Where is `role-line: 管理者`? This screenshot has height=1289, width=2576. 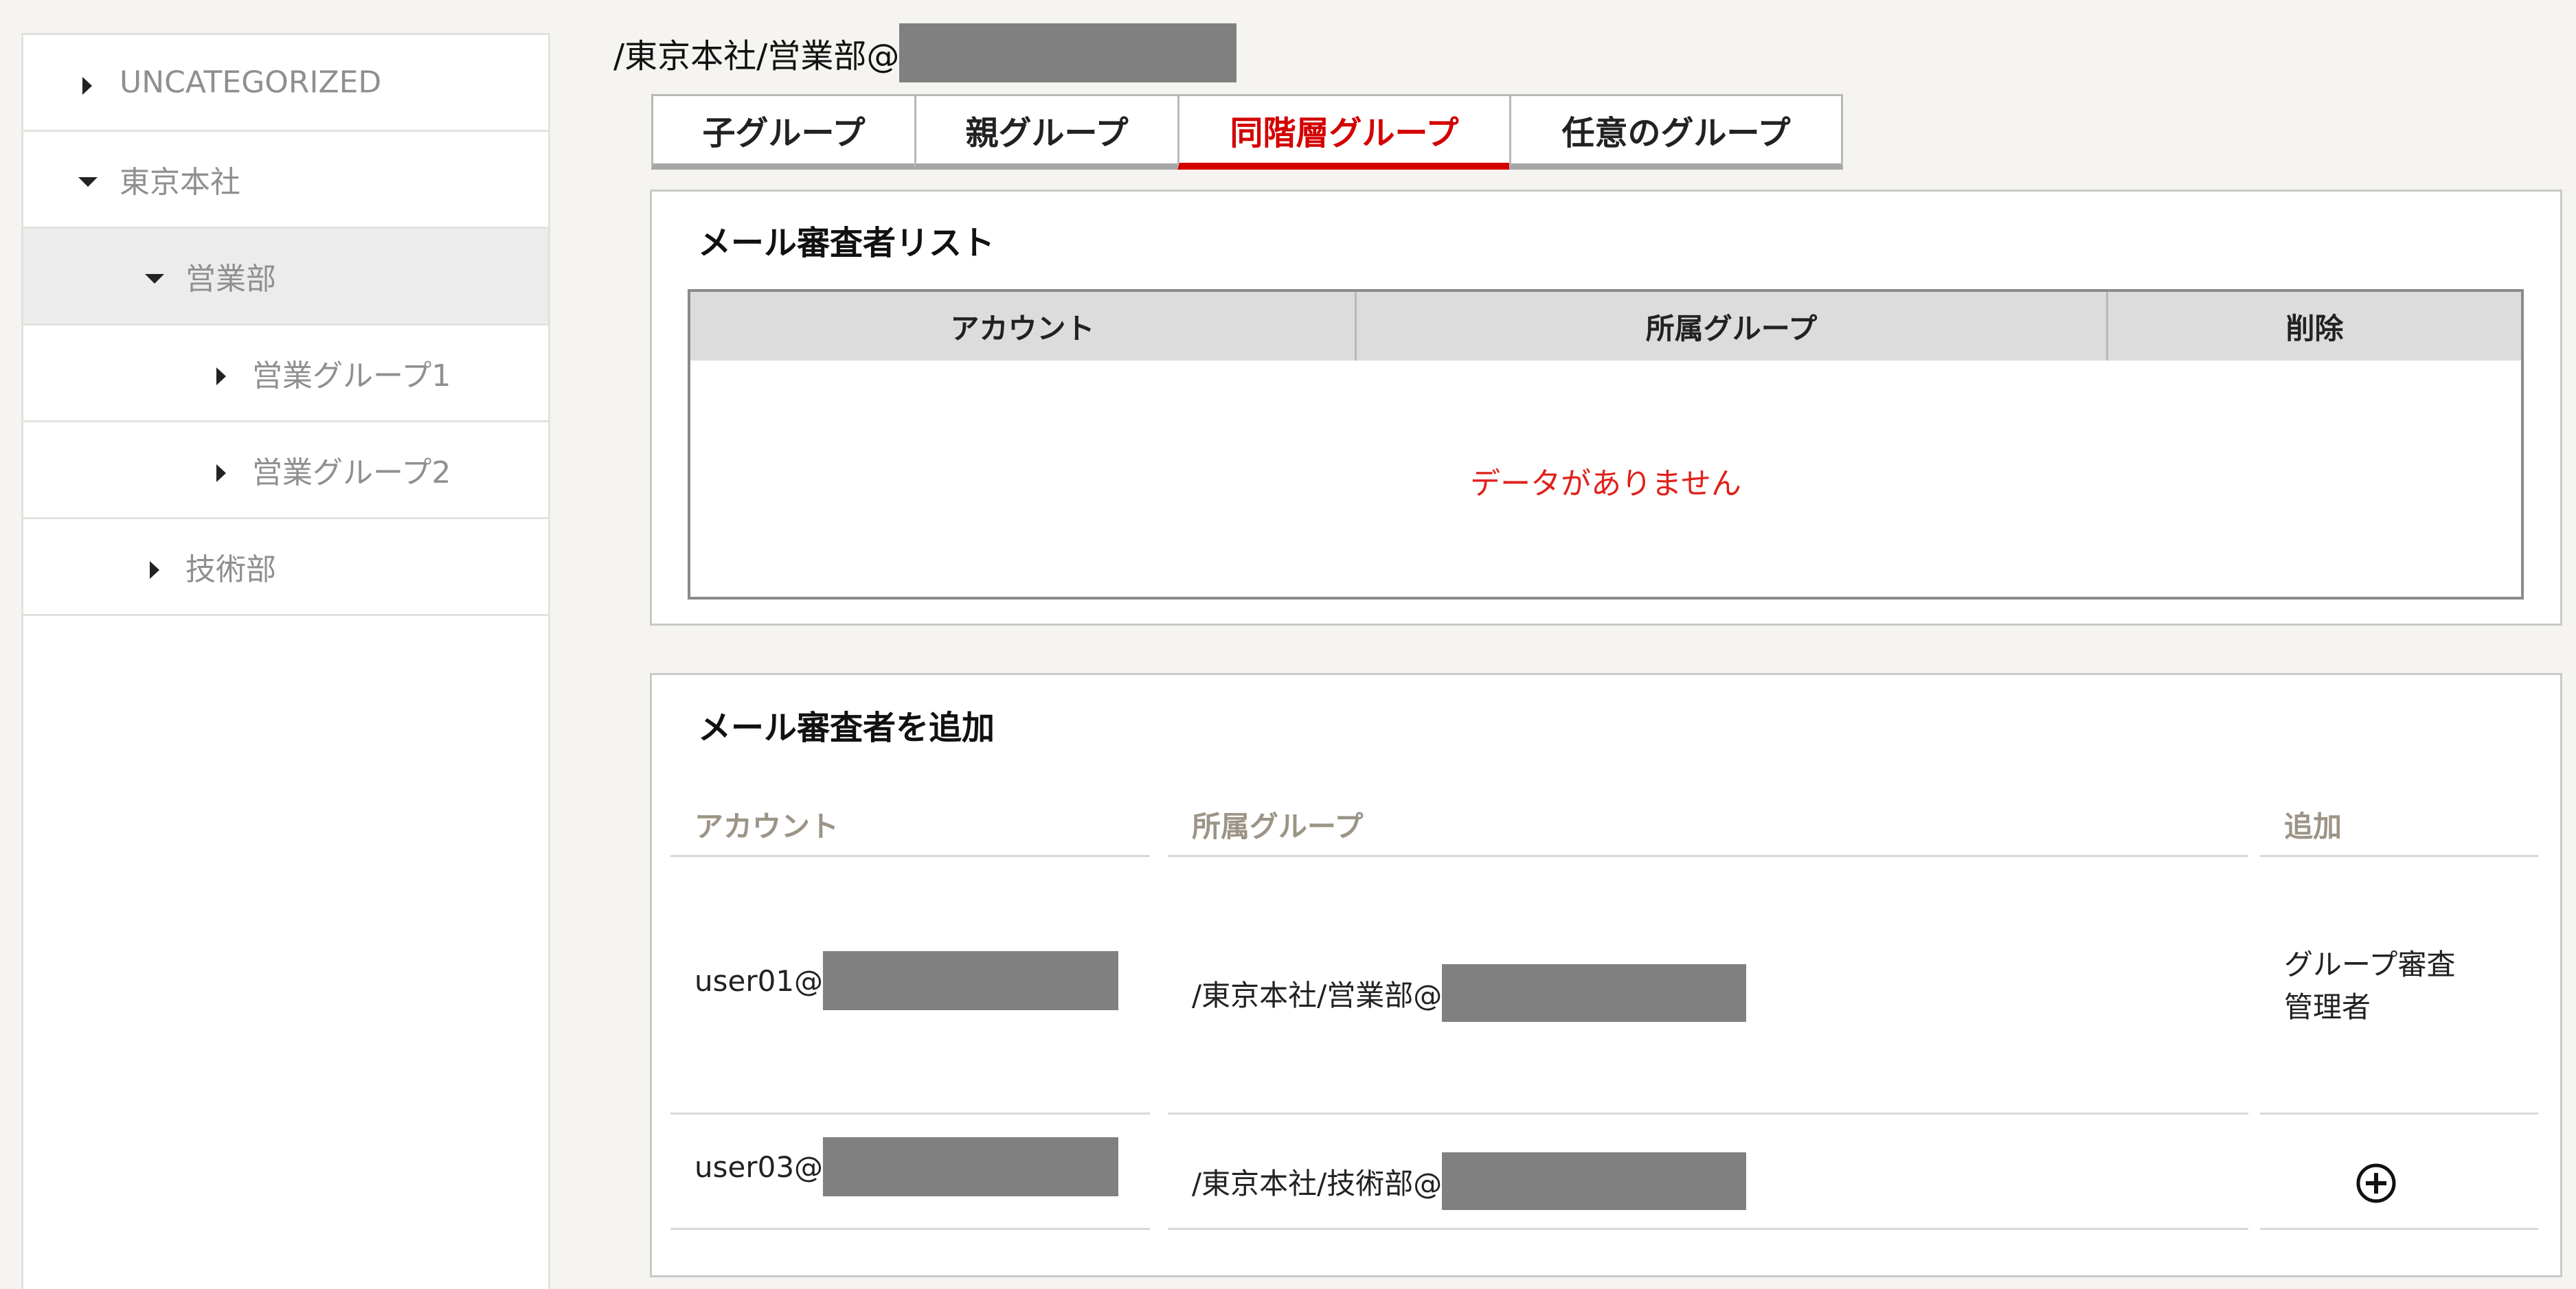 role-line: 管理者 is located at coordinates (2327, 1007).